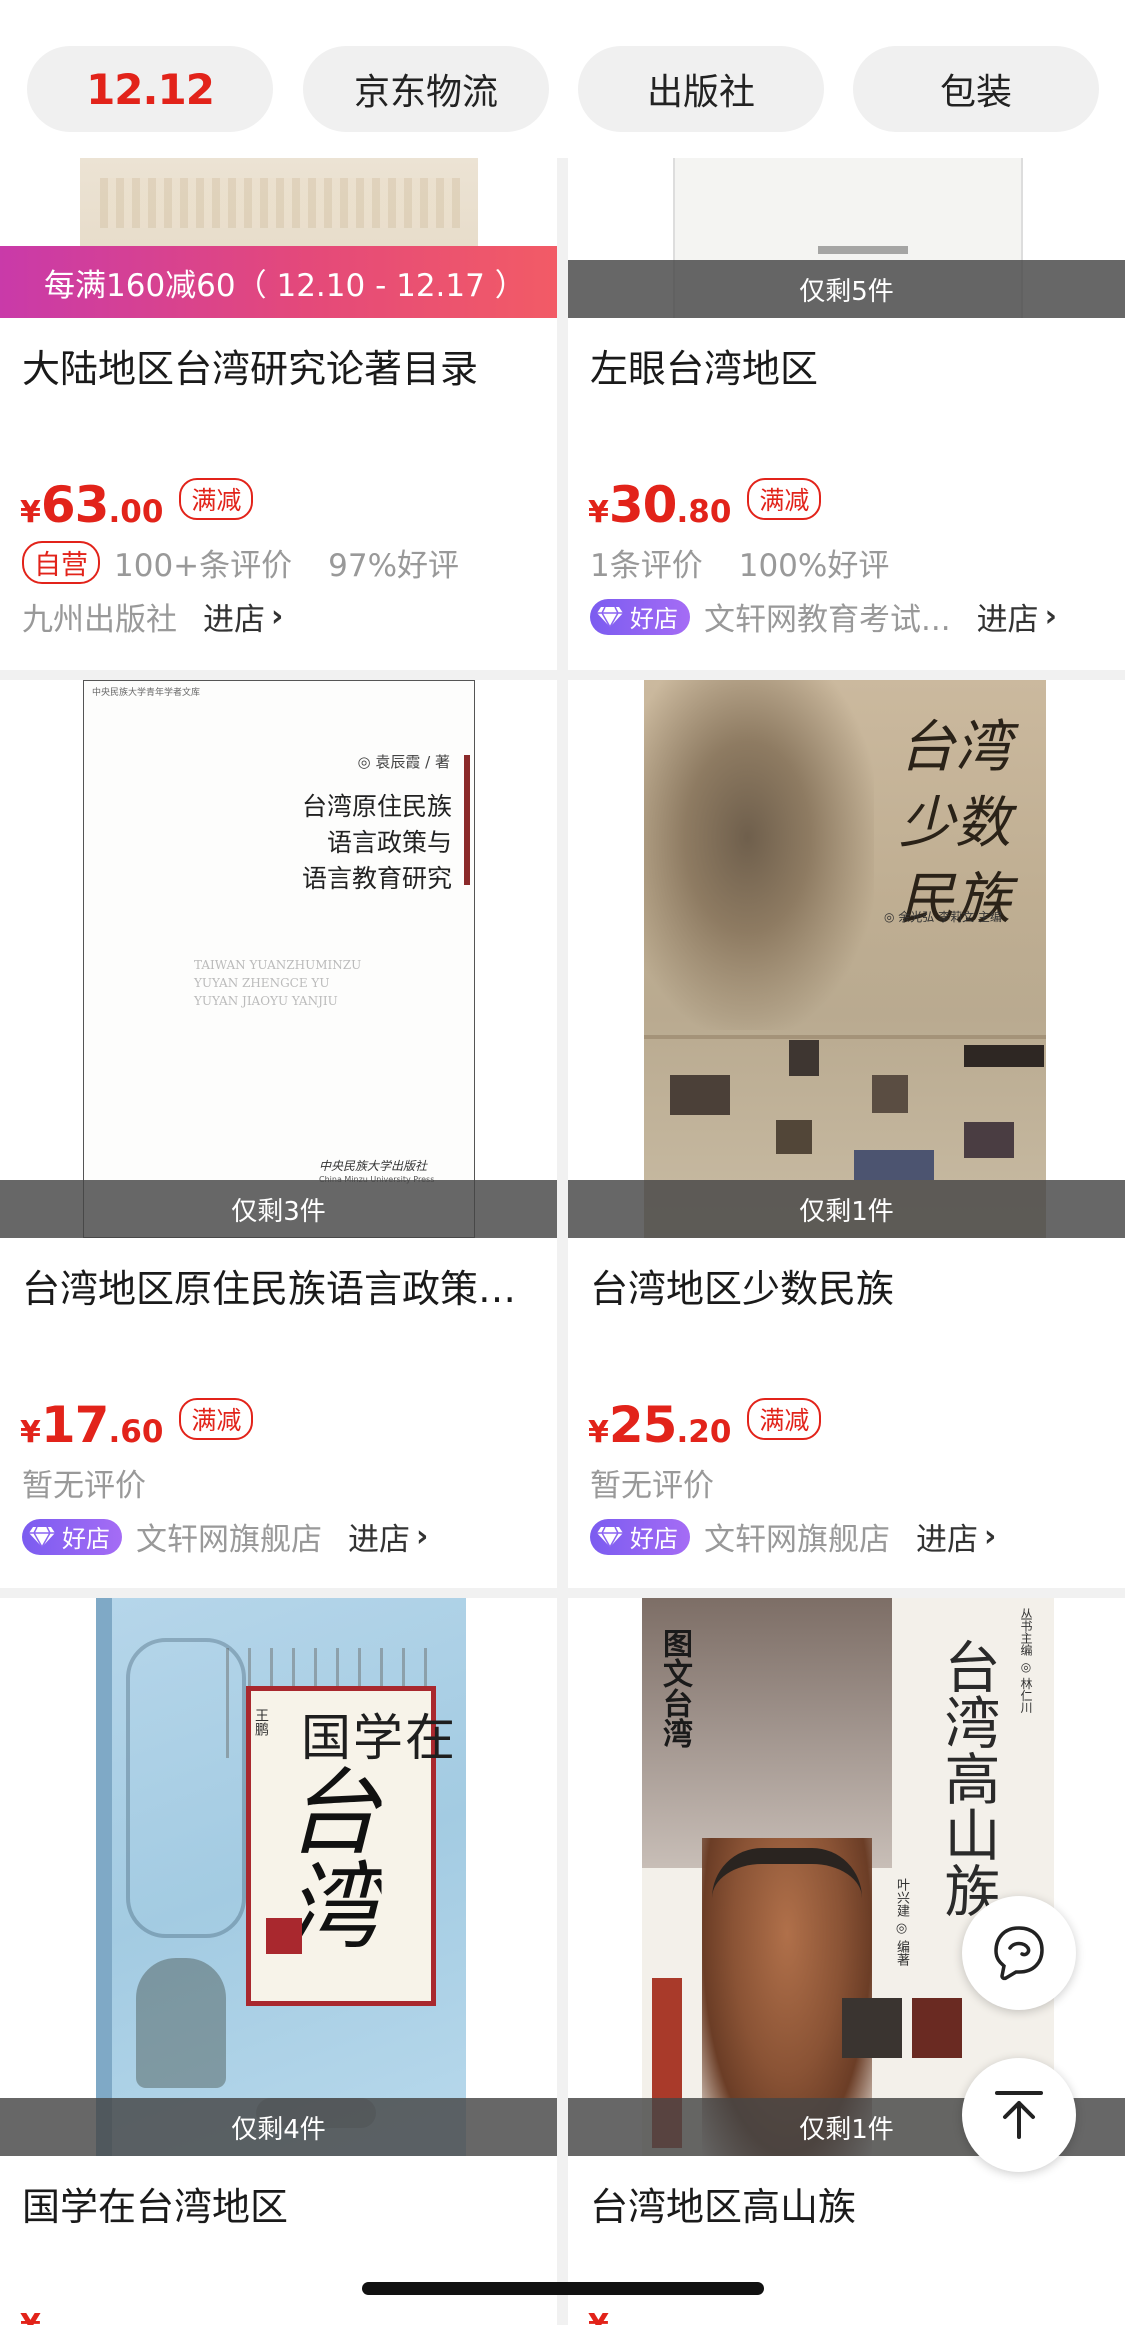 Image resolution: width=1125 pixels, height=2325 pixels. Describe the element at coordinates (278, 1289) in the screenshot. I see `product-title: 台湾地区原住民族语言政策与语言教育研究` at that location.